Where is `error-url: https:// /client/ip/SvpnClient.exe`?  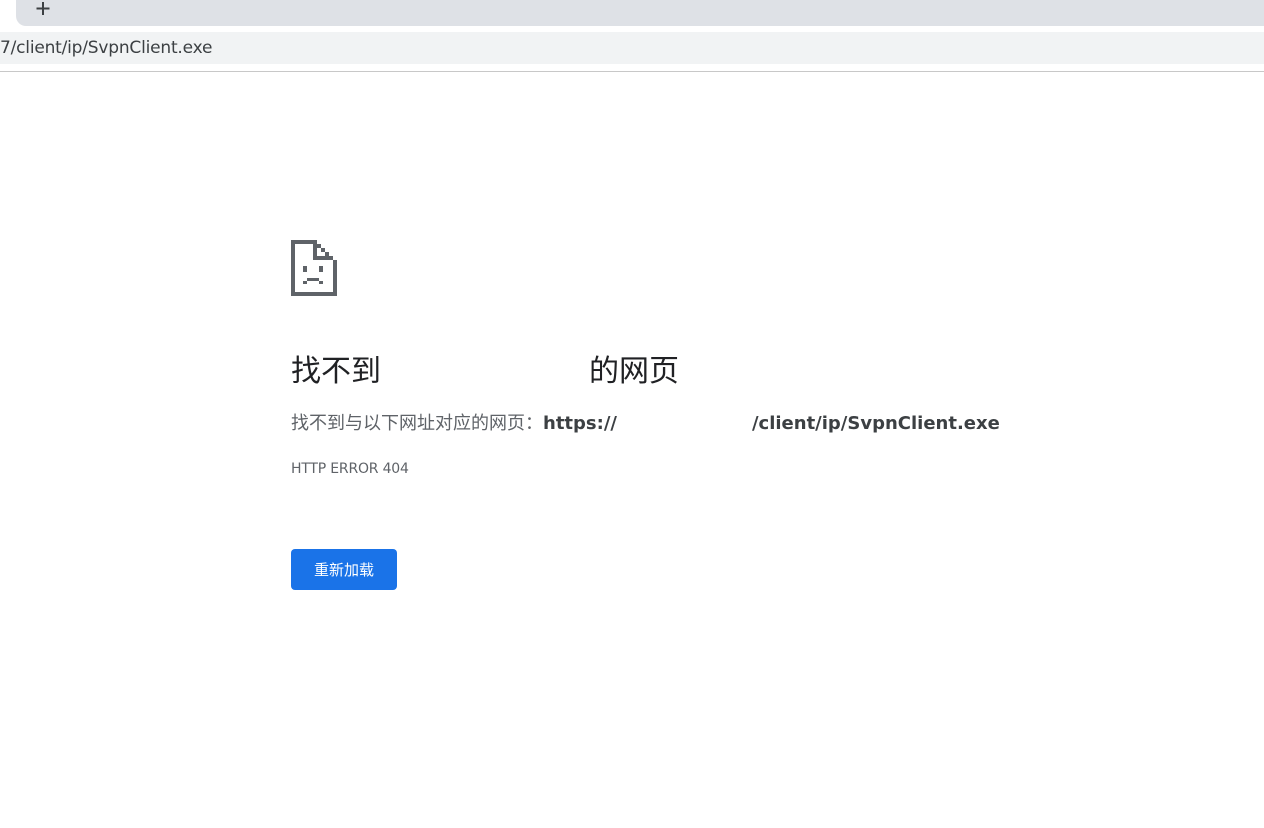
error-url: https:// /client/ip/SvpnClient.exe is located at coordinates (771, 423).